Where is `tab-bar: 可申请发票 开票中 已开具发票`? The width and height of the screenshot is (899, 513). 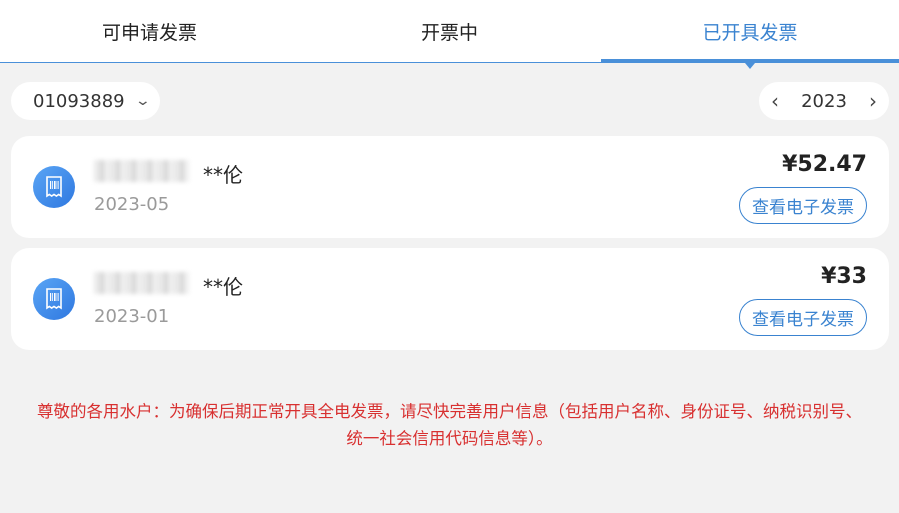
tab-bar: 可申请发票 开票中 已开具发票 is located at coordinates (449, 31).